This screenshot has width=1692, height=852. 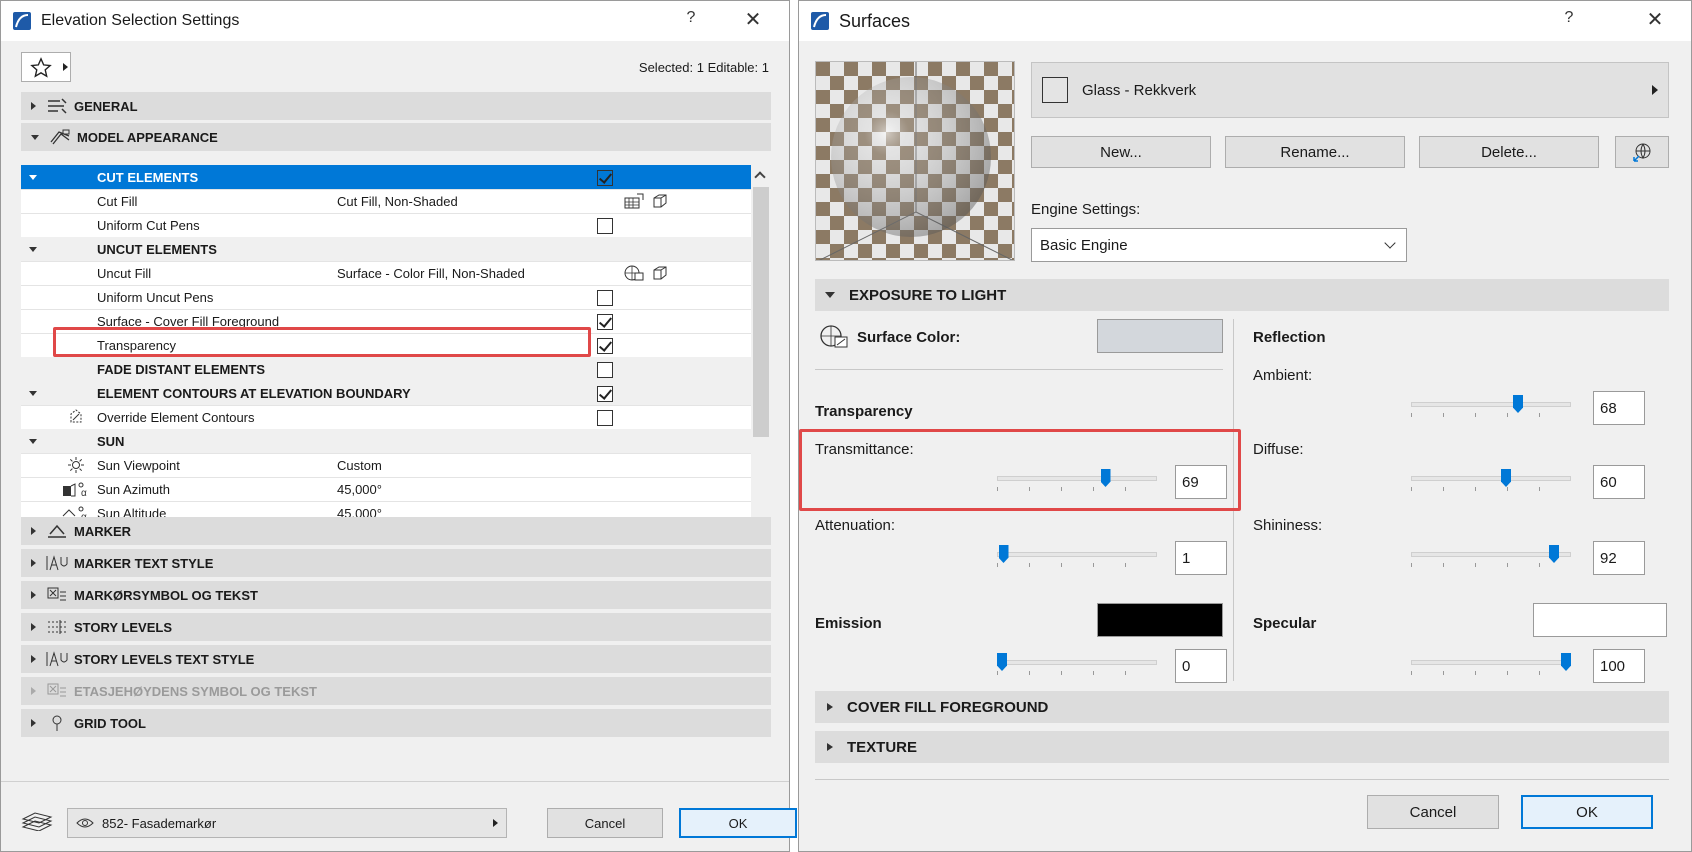 What do you see at coordinates (1242, 747) in the screenshot?
I see `panel-texture: TEXTURE` at bounding box center [1242, 747].